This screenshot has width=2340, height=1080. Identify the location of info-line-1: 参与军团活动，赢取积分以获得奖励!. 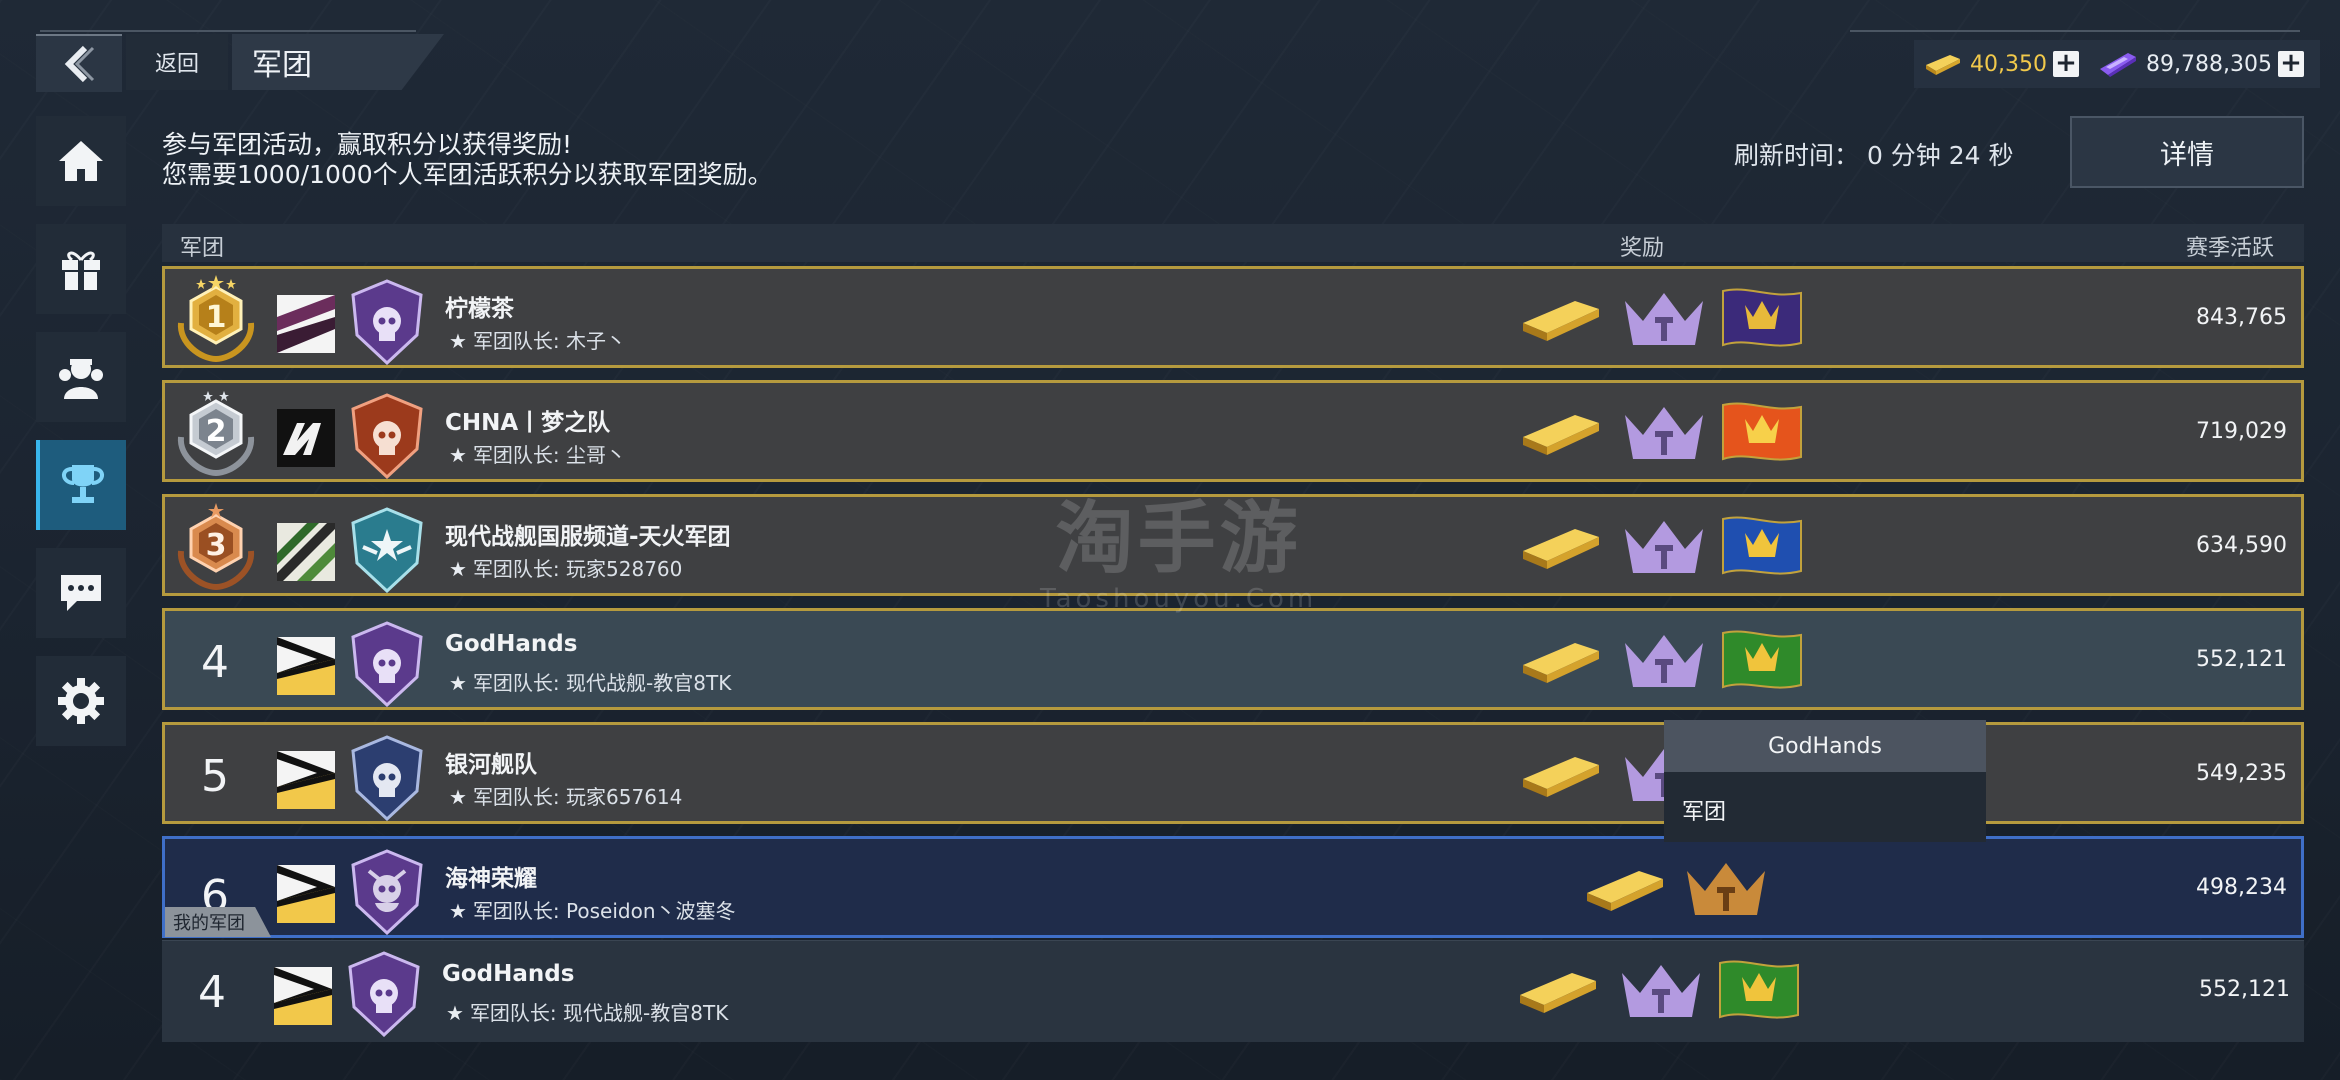
(367, 144).